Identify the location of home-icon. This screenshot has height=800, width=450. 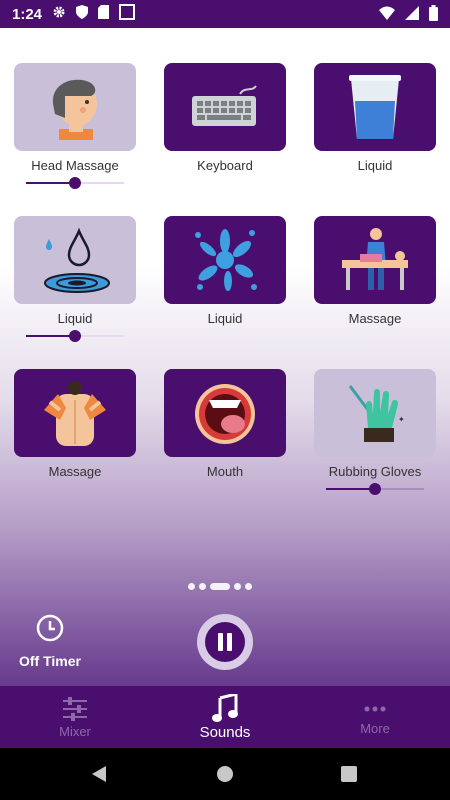
(225, 774).